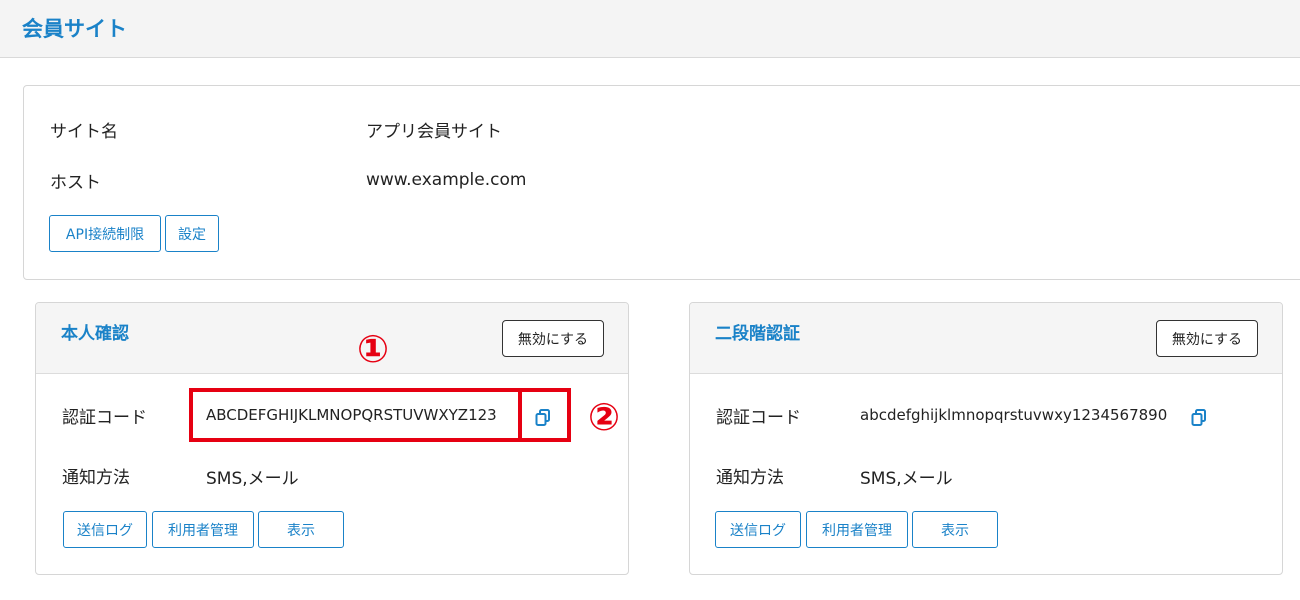  I want to click on identity-panel-header: 本人確認 無効にする, so click(332, 338).